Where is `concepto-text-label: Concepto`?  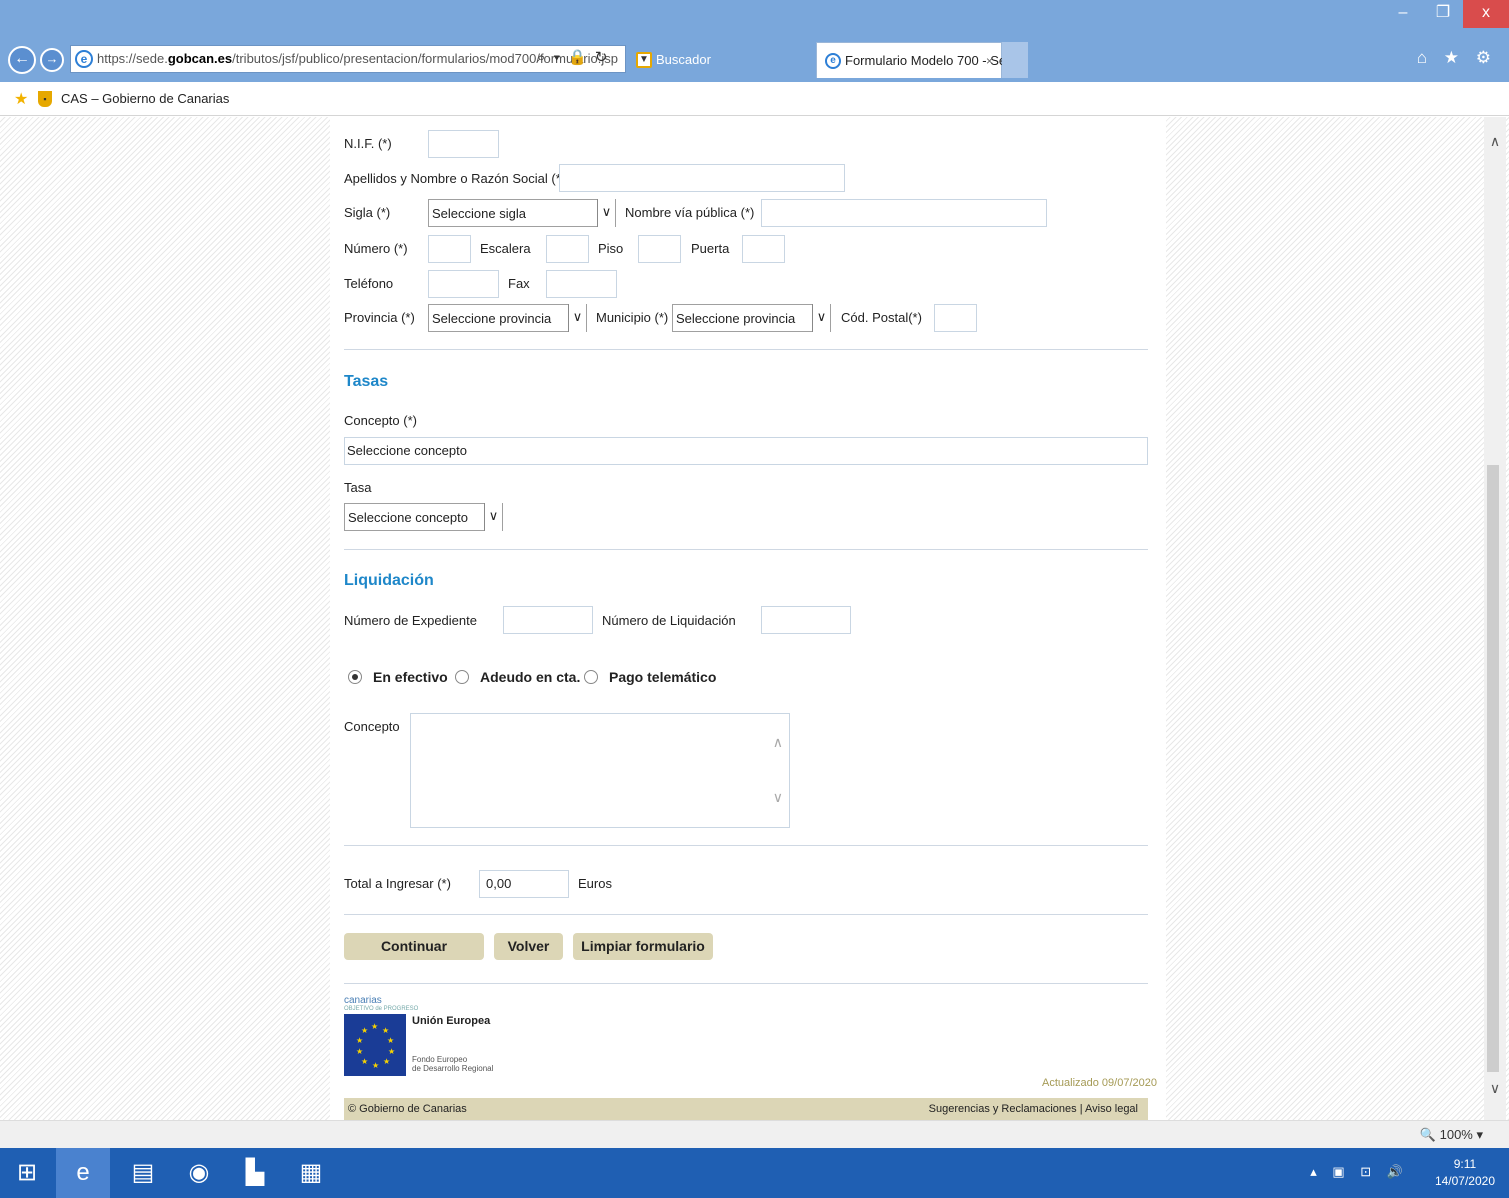 concepto-text-label: Concepto is located at coordinates (372, 726).